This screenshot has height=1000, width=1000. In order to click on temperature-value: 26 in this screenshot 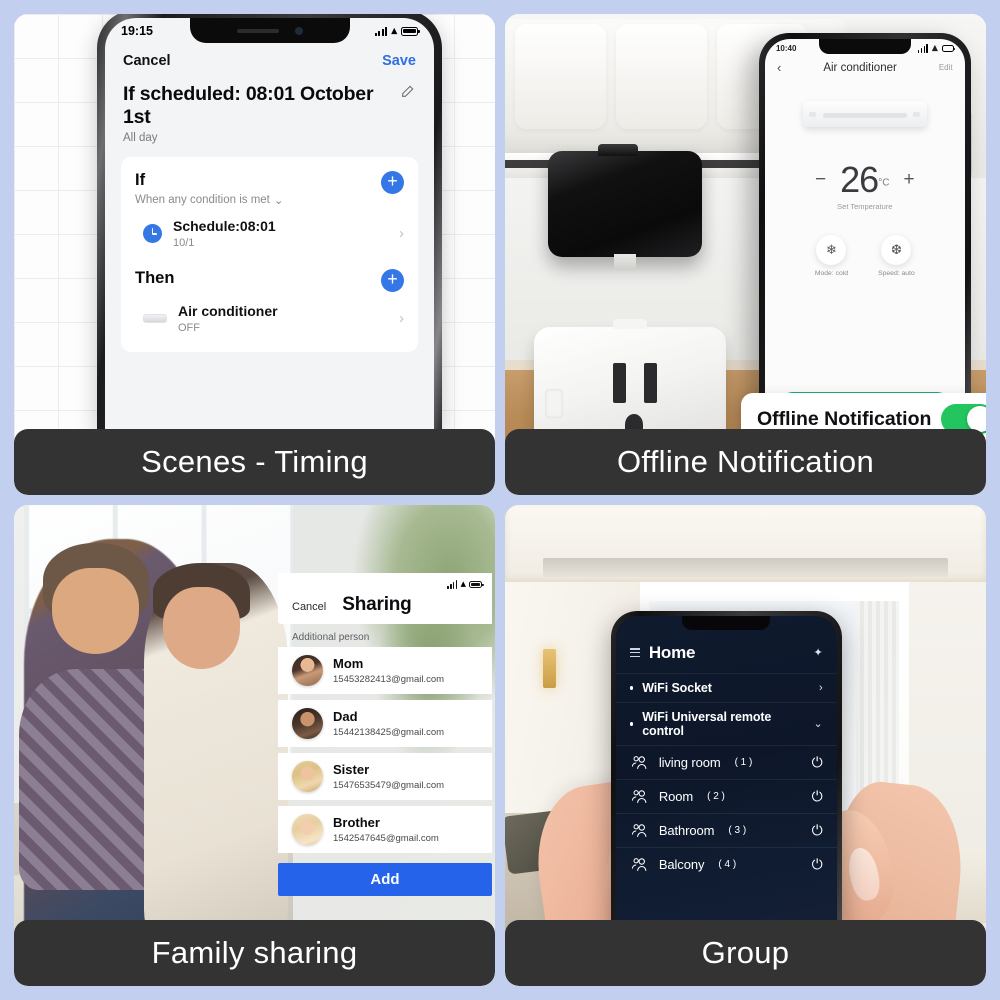, I will do `click(859, 180)`.